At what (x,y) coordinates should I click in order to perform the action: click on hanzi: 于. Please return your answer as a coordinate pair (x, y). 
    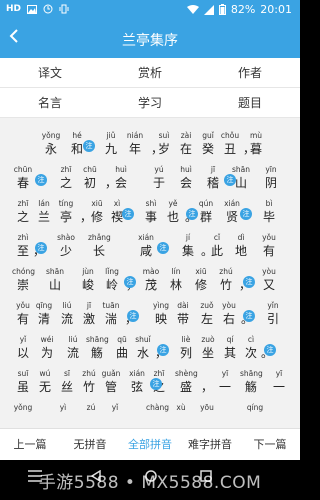
    Looking at the image, I should click on (158, 183).